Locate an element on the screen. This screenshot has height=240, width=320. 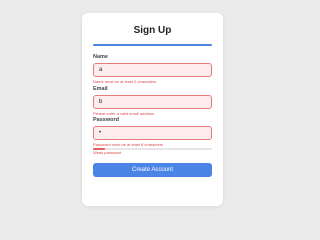
email-error: Please enter a valid email address is located at coordinates (124, 113).